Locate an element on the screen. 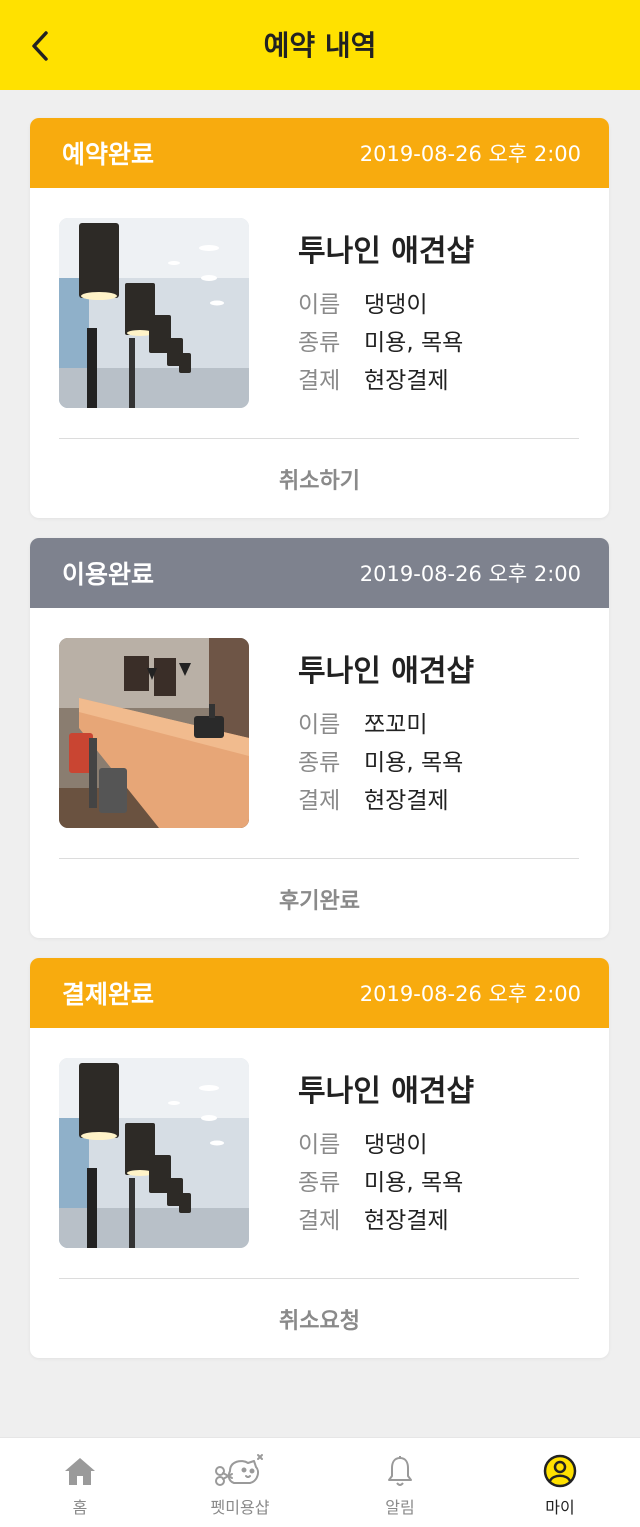 The height and width of the screenshot is (1527, 640). status-label: 예약완료 is located at coordinates (108, 154).